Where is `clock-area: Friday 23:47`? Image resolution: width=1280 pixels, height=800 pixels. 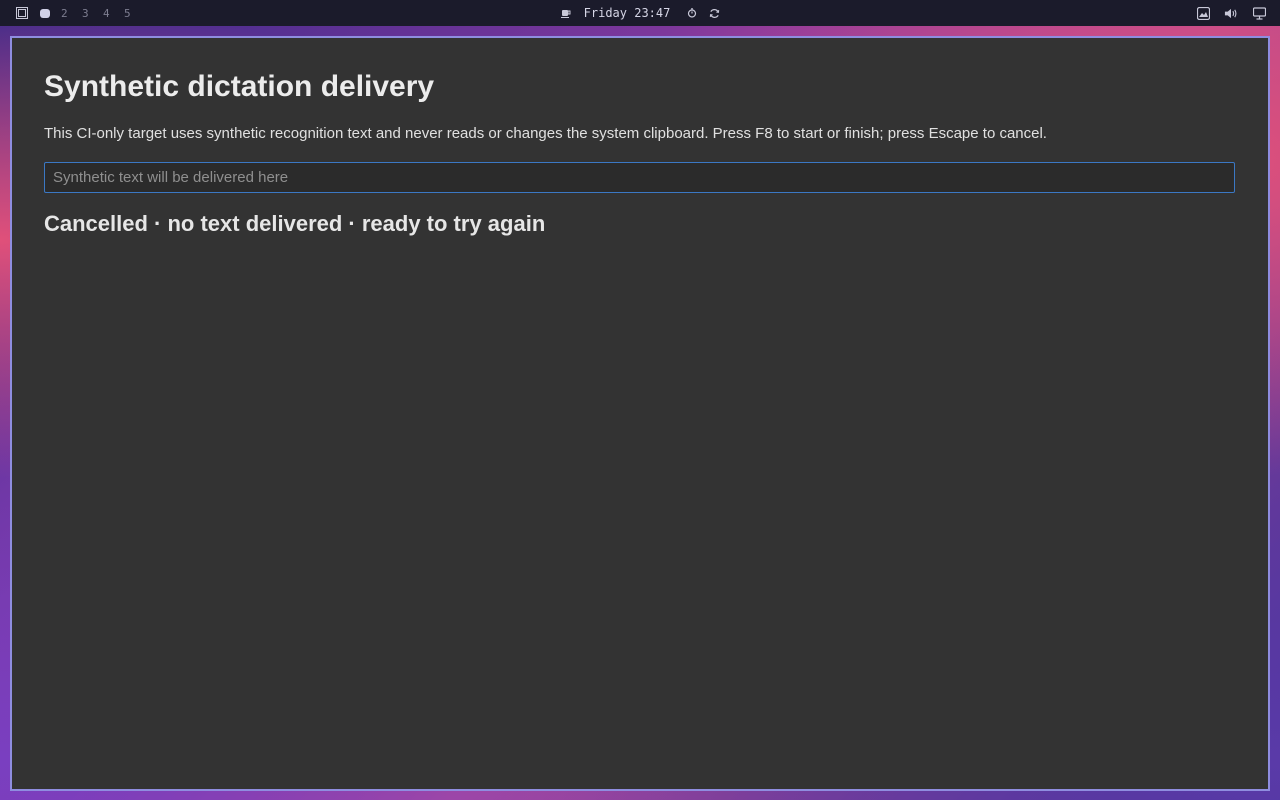 clock-area: Friday 23:47 is located at coordinates (640, 13).